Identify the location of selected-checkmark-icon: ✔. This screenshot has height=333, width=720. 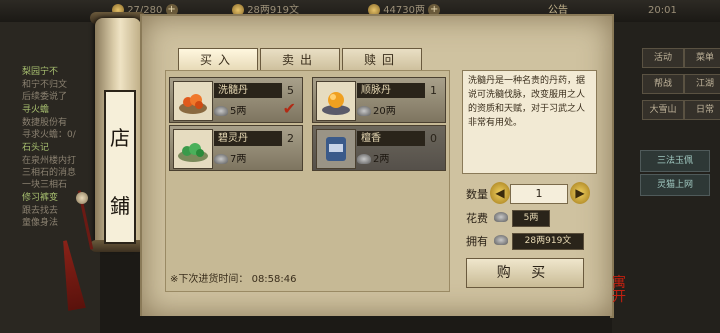
(289, 108).